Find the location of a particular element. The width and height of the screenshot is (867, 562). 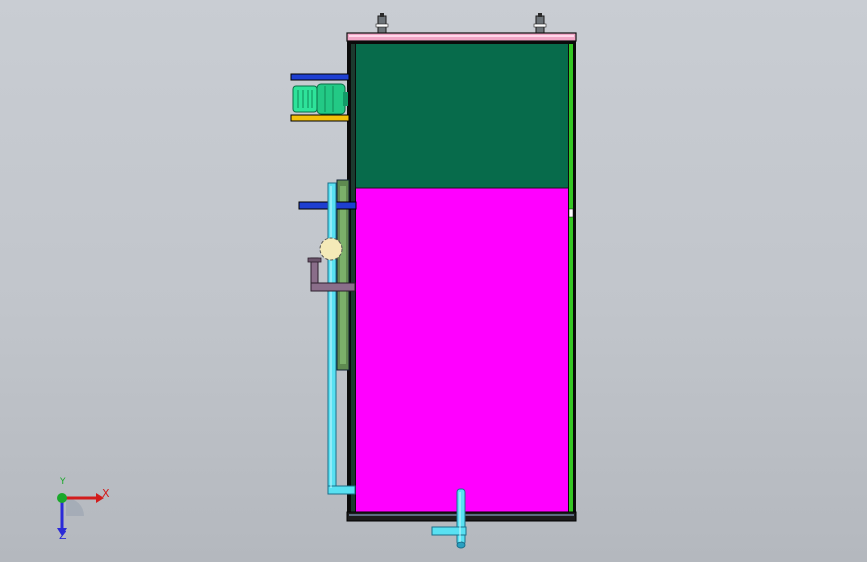

left-inner-strip is located at coordinates (353, 278).